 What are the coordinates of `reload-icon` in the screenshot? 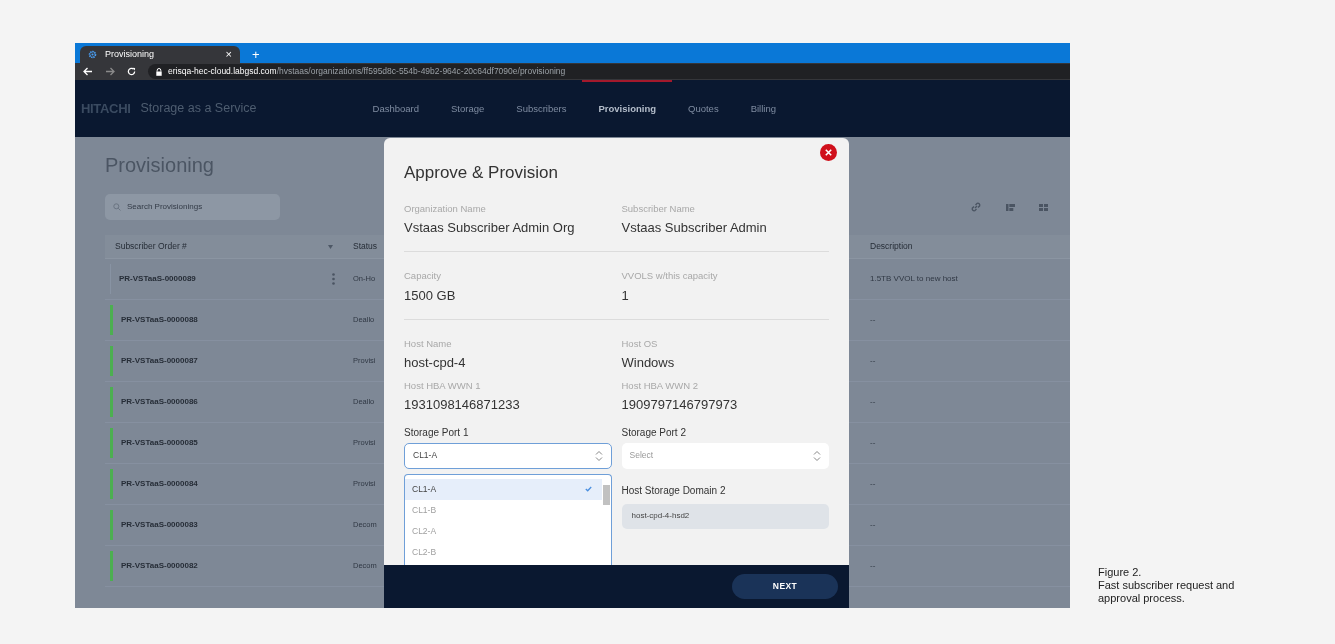 It's located at (131, 71).